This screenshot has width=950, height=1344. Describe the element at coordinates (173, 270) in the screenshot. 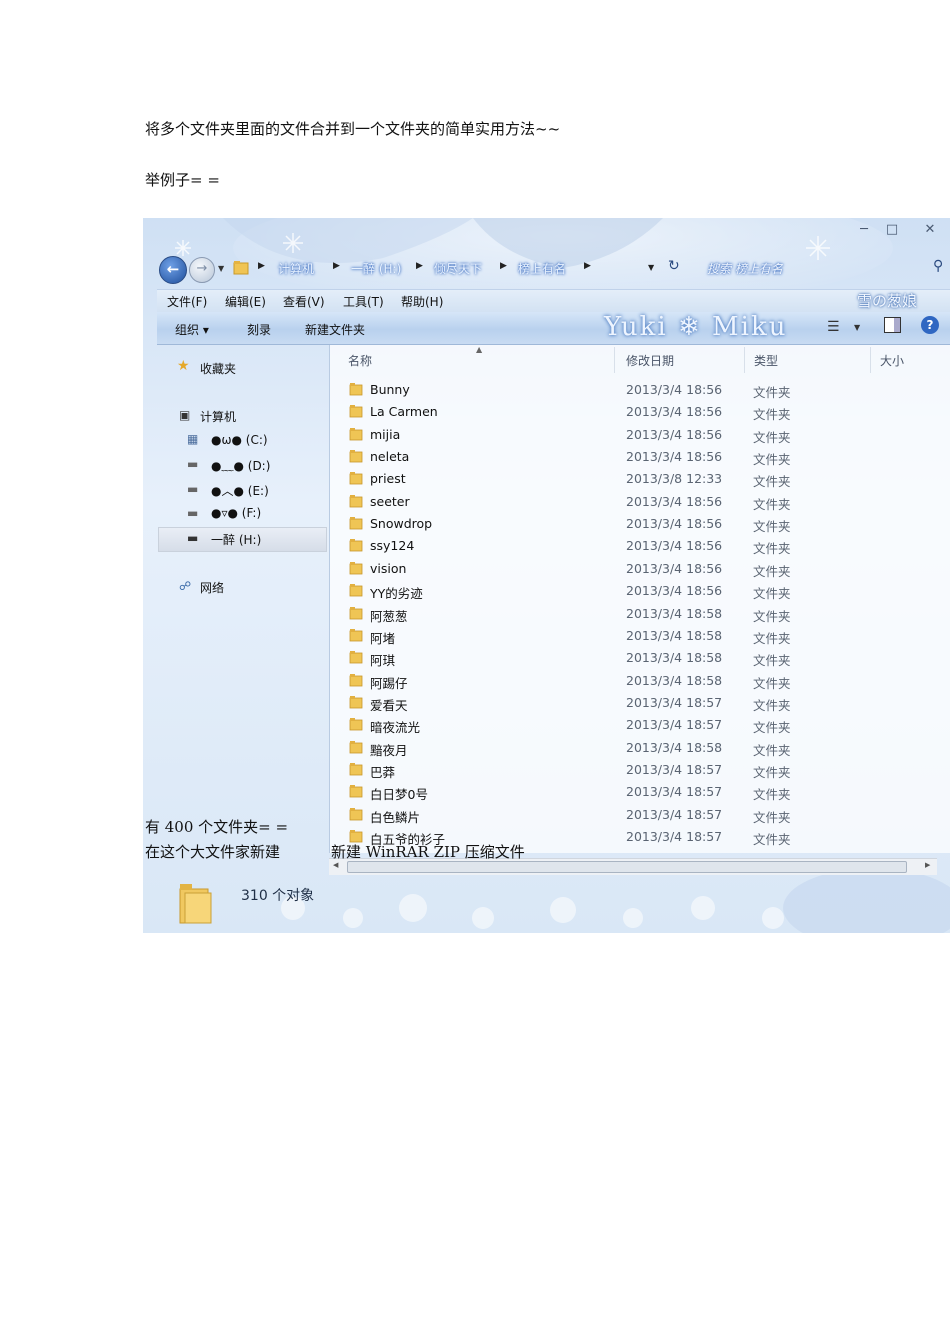

I see `back-button: ←` at that location.